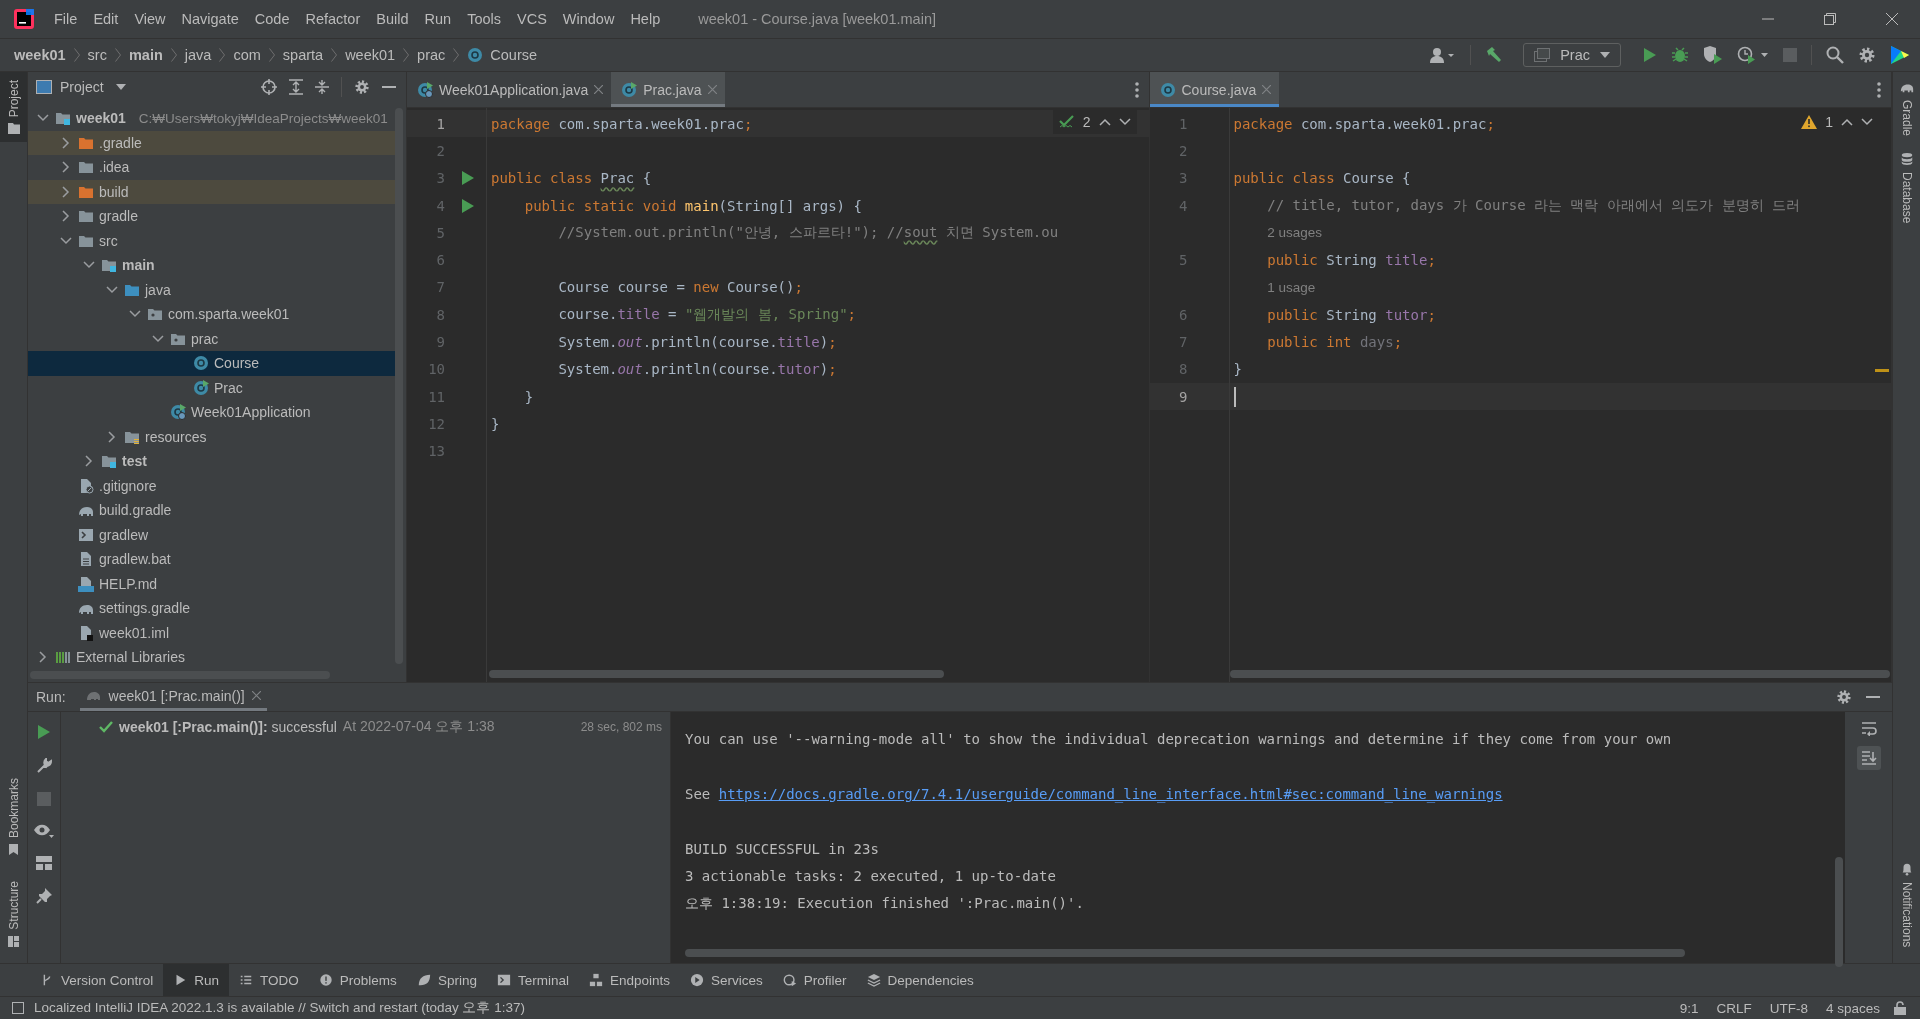 Image resolution: width=1920 pixels, height=1019 pixels. Describe the element at coordinates (1900, 1008) in the screenshot. I see `lock-icon` at that location.